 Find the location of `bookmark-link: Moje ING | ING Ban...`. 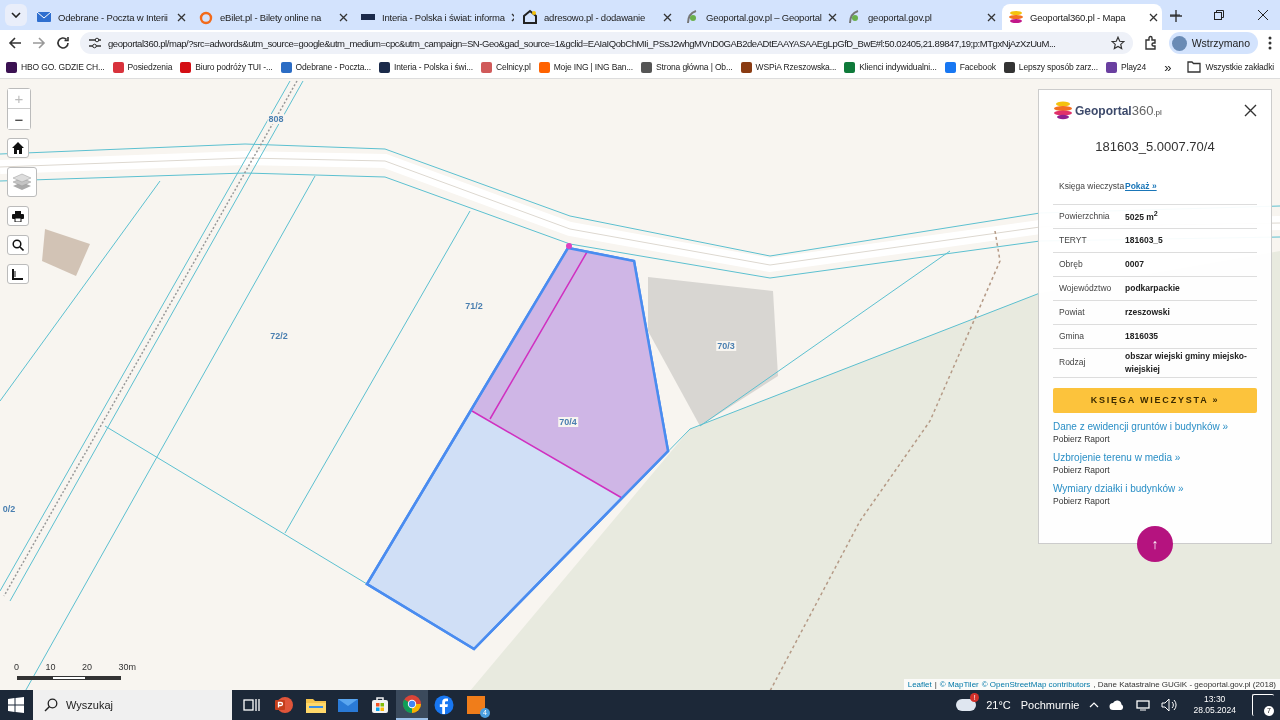

bookmark-link: Moje ING | ING Ban... is located at coordinates (586, 67).